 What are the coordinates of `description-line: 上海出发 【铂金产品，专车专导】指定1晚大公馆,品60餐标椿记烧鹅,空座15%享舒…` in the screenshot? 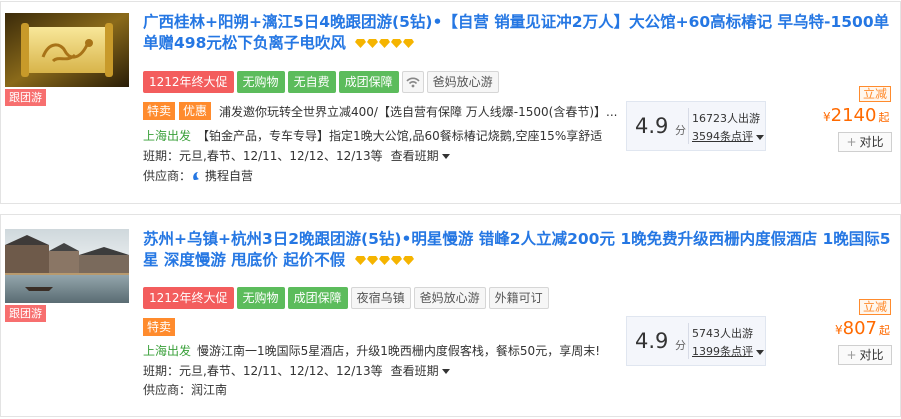 It's located at (378, 135).